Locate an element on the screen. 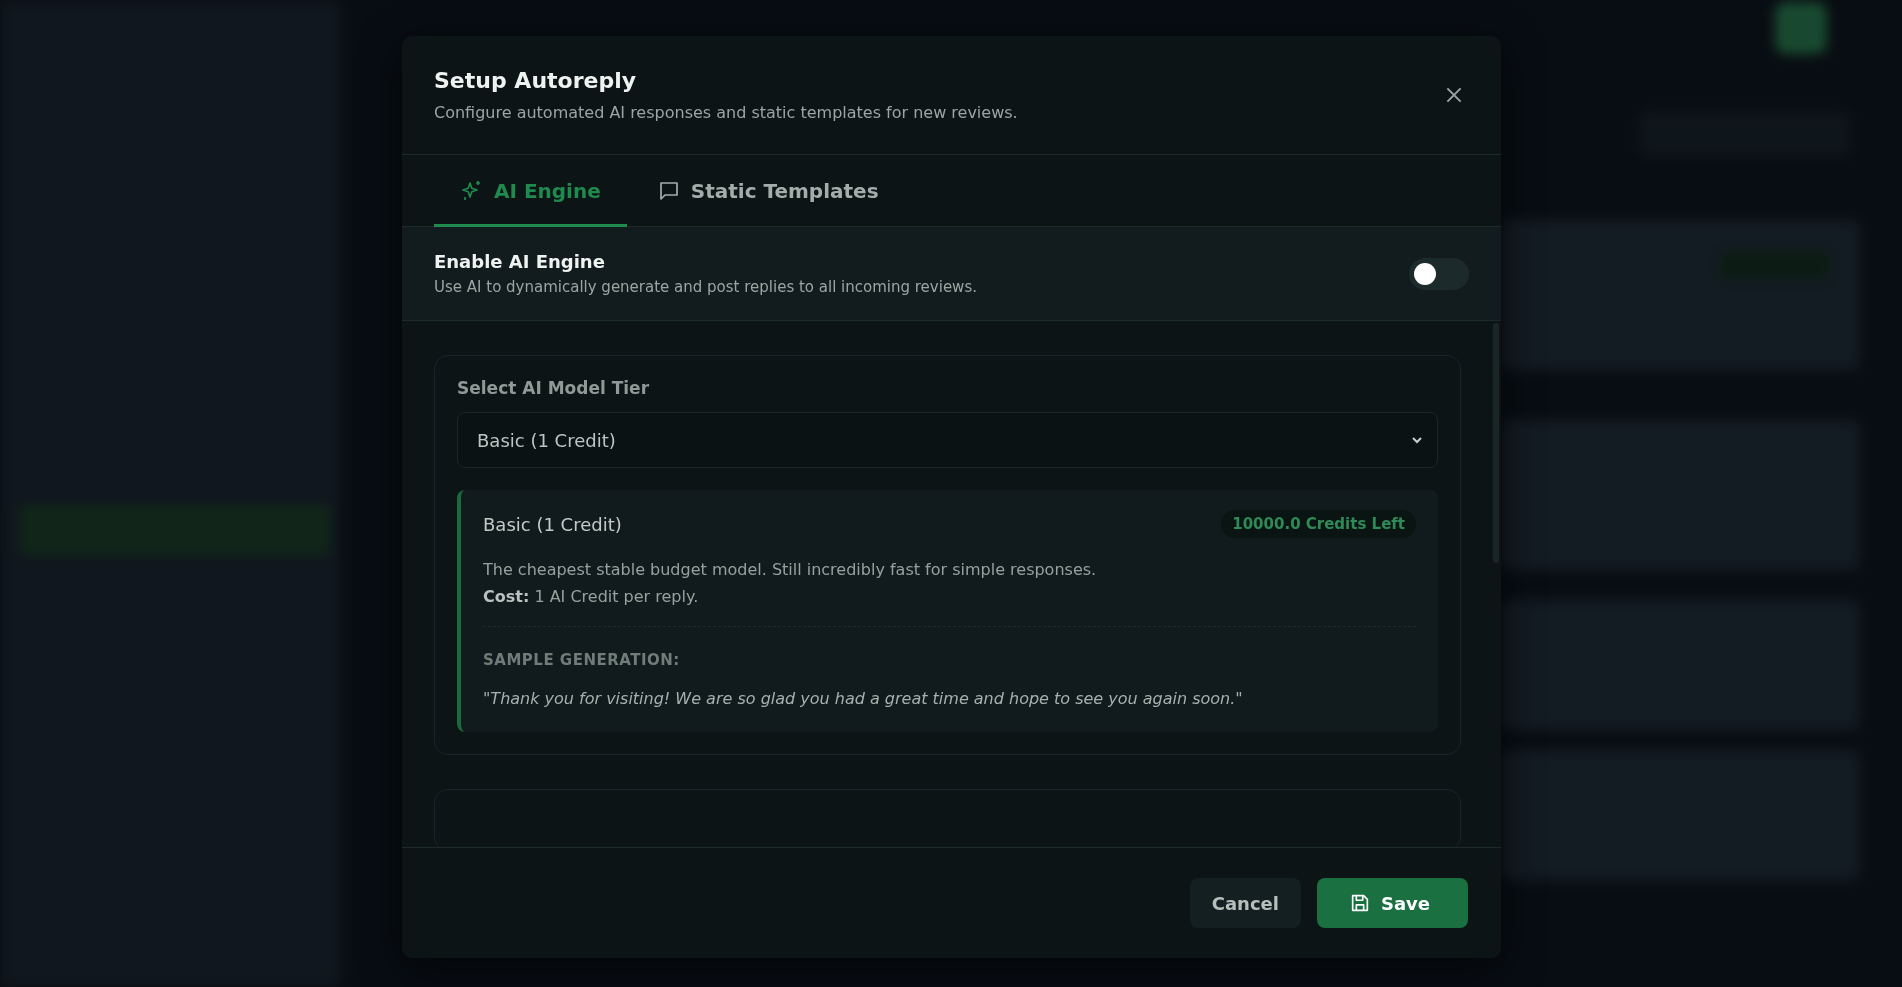 This screenshot has height=987, width=1902. setting-label: Enable AI Engine is located at coordinates (520, 261).